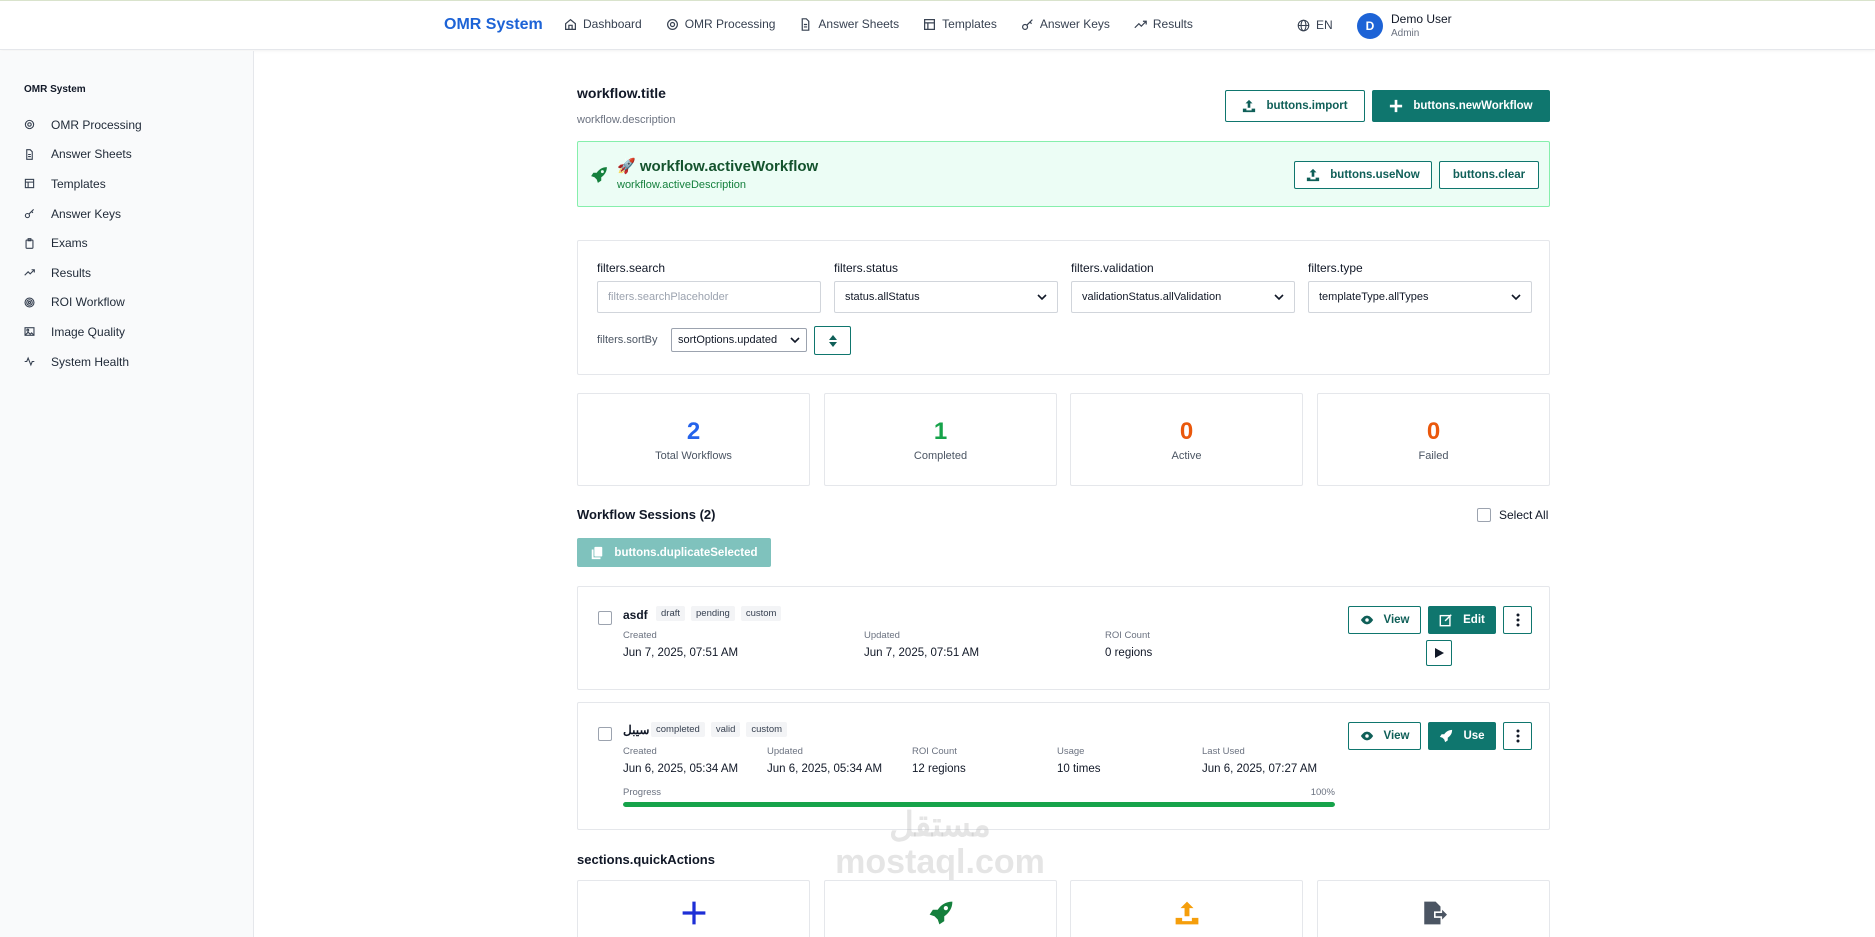  Describe the element at coordinates (1140, 24) in the screenshot. I see `trend-icon` at that location.